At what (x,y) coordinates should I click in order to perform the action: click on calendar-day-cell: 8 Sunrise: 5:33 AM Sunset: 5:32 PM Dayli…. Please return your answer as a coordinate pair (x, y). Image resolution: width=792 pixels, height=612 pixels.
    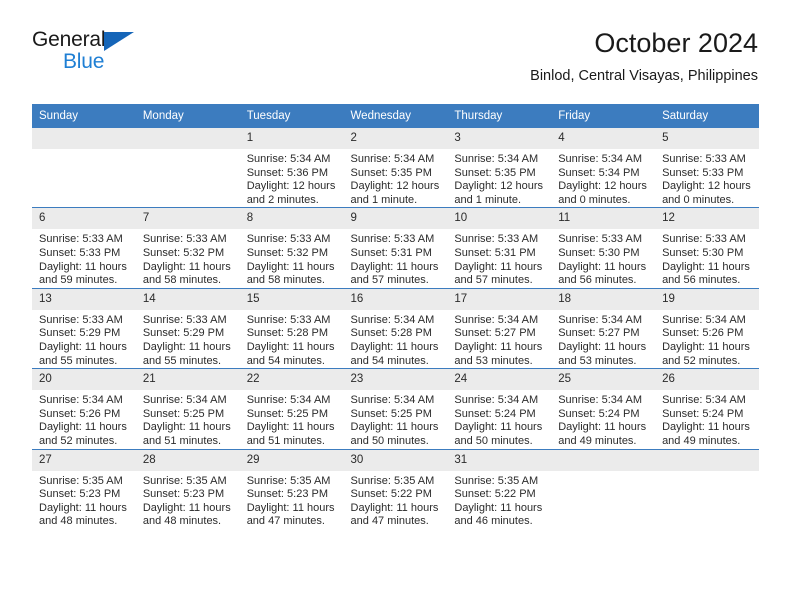
    Looking at the image, I should click on (291, 248).